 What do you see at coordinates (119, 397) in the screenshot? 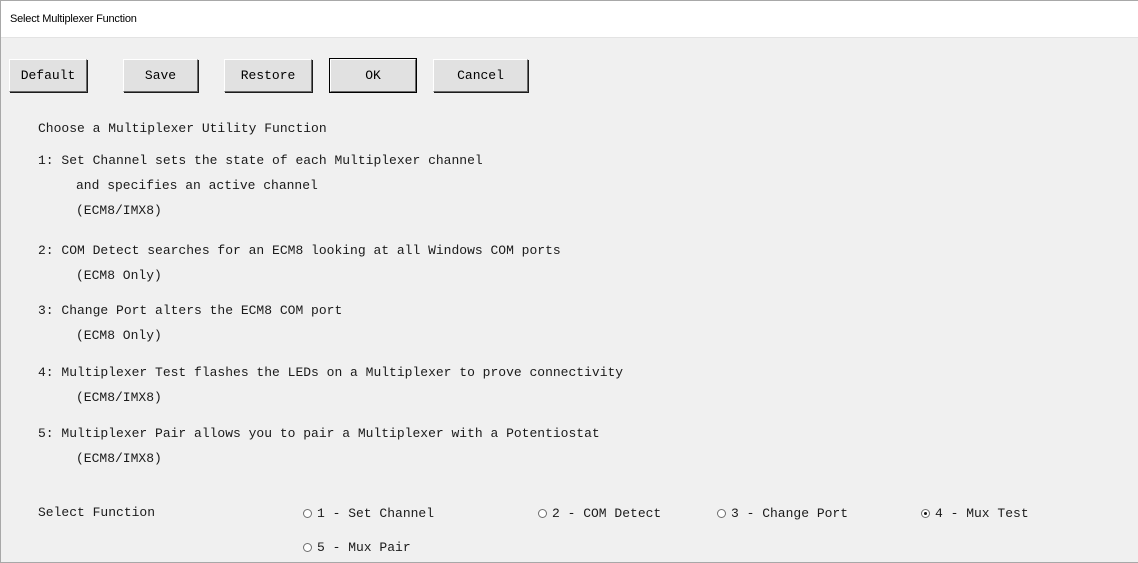
I see `item-4-compat: (ECM8/IMX8)` at bounding box center [119, 397].